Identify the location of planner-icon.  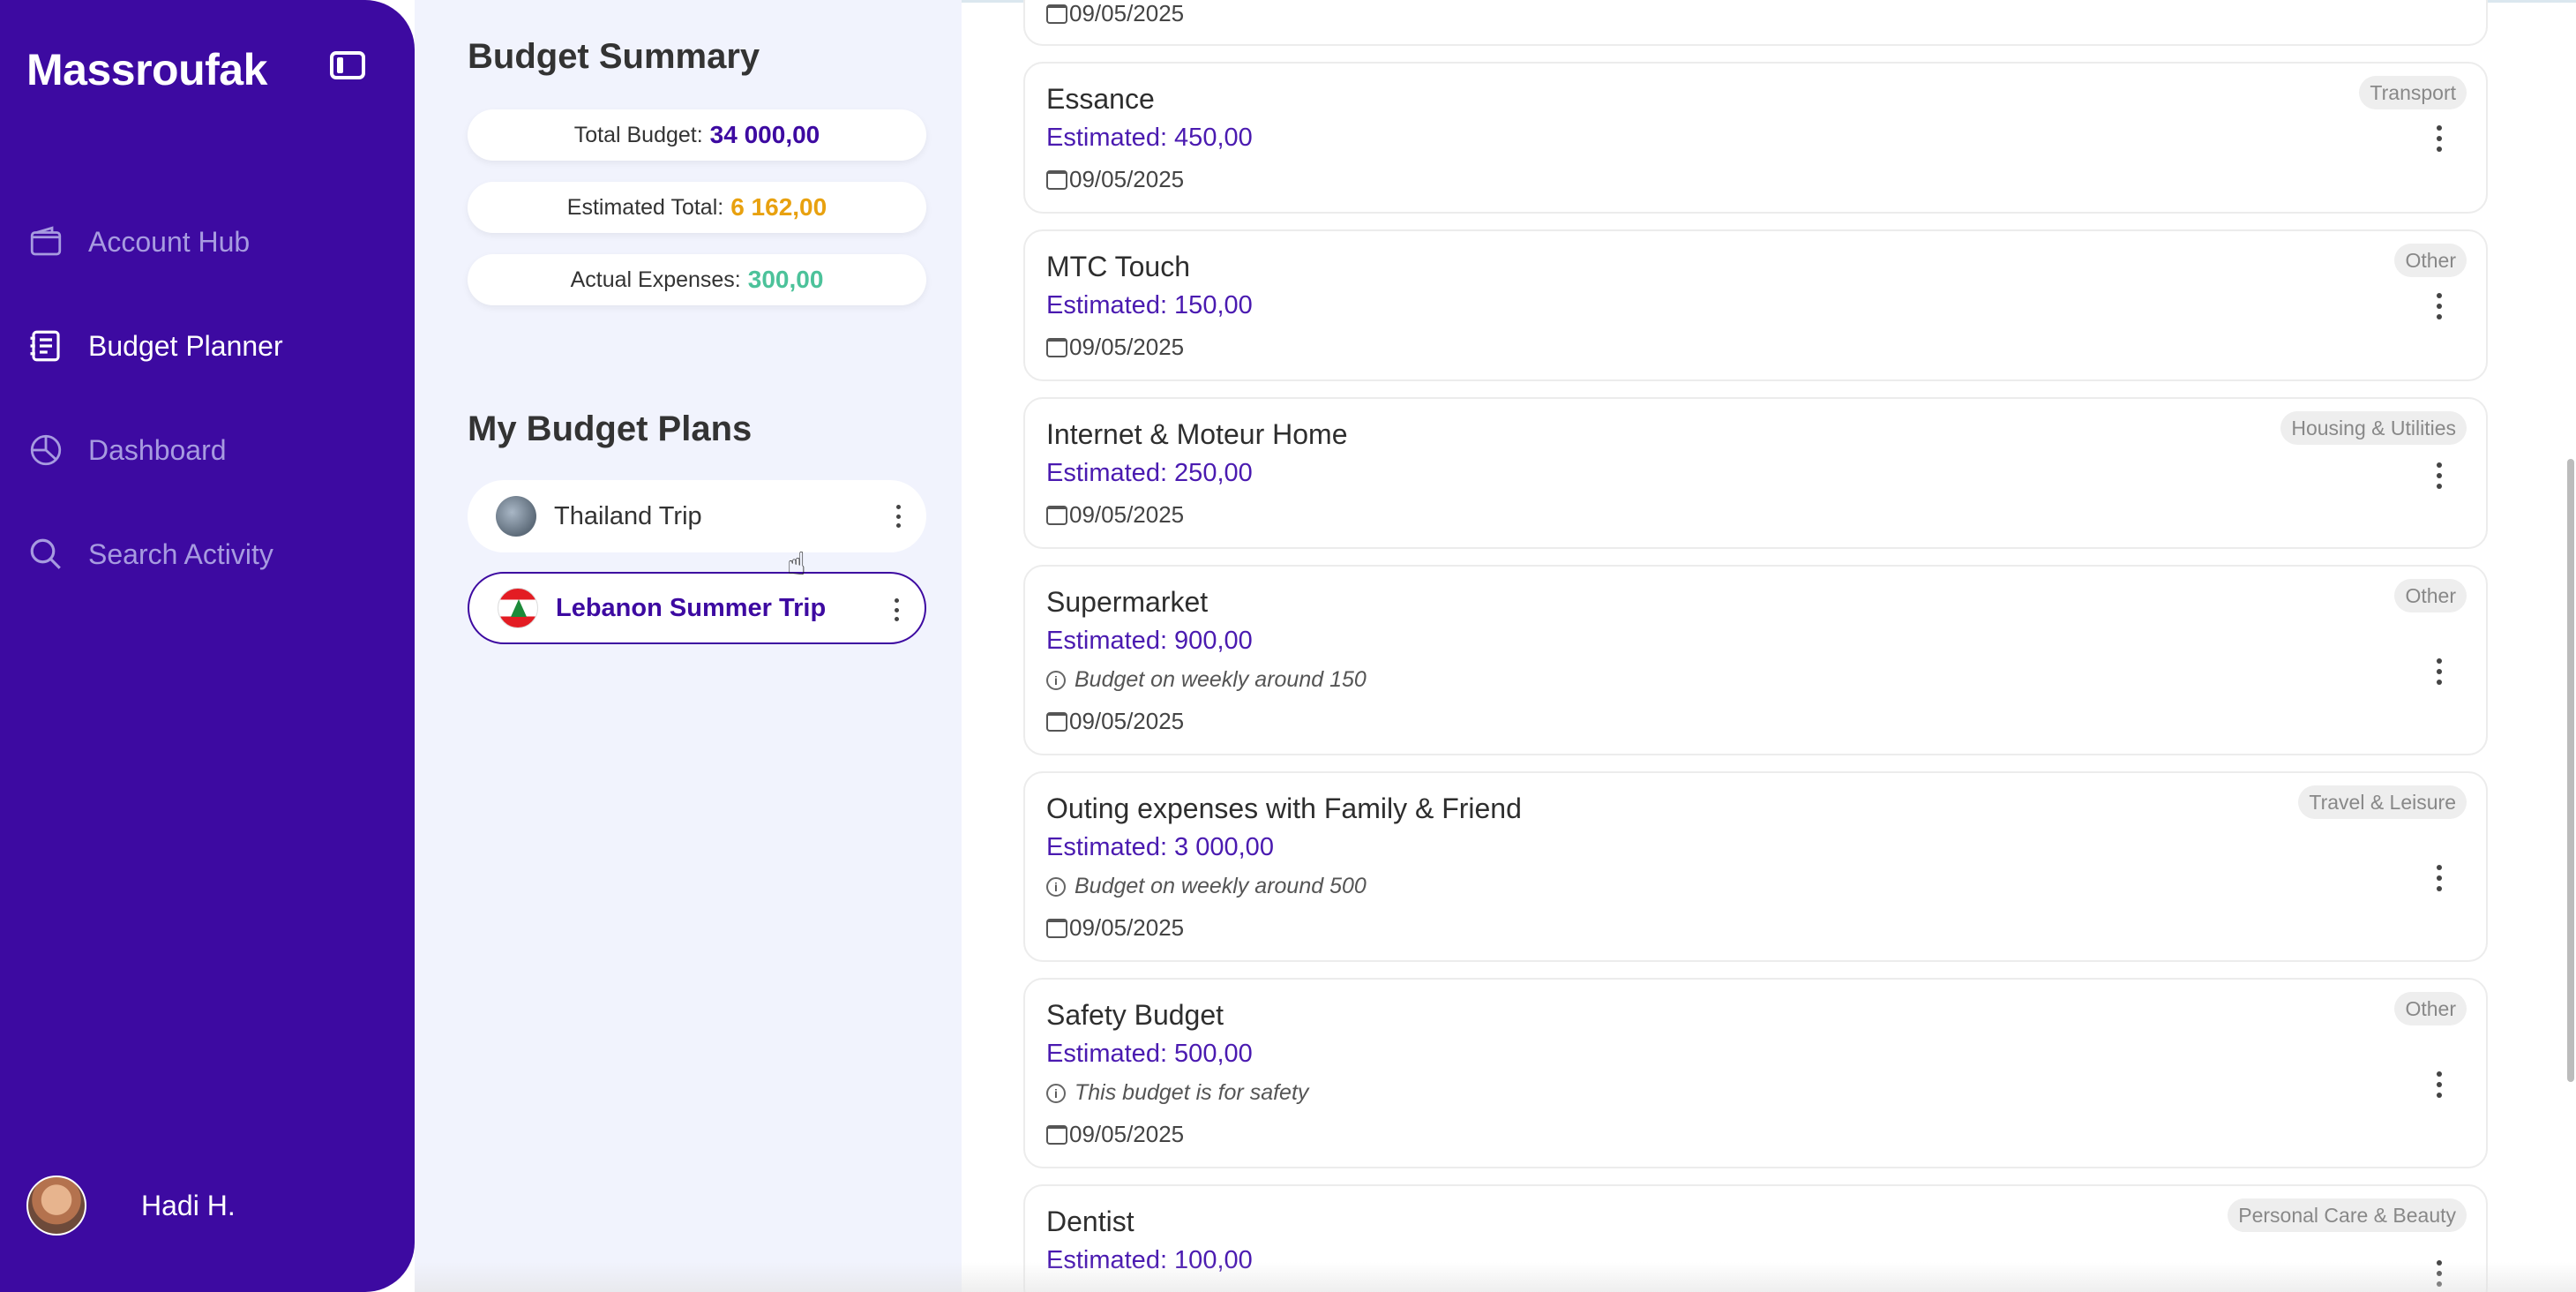
(46, 346).